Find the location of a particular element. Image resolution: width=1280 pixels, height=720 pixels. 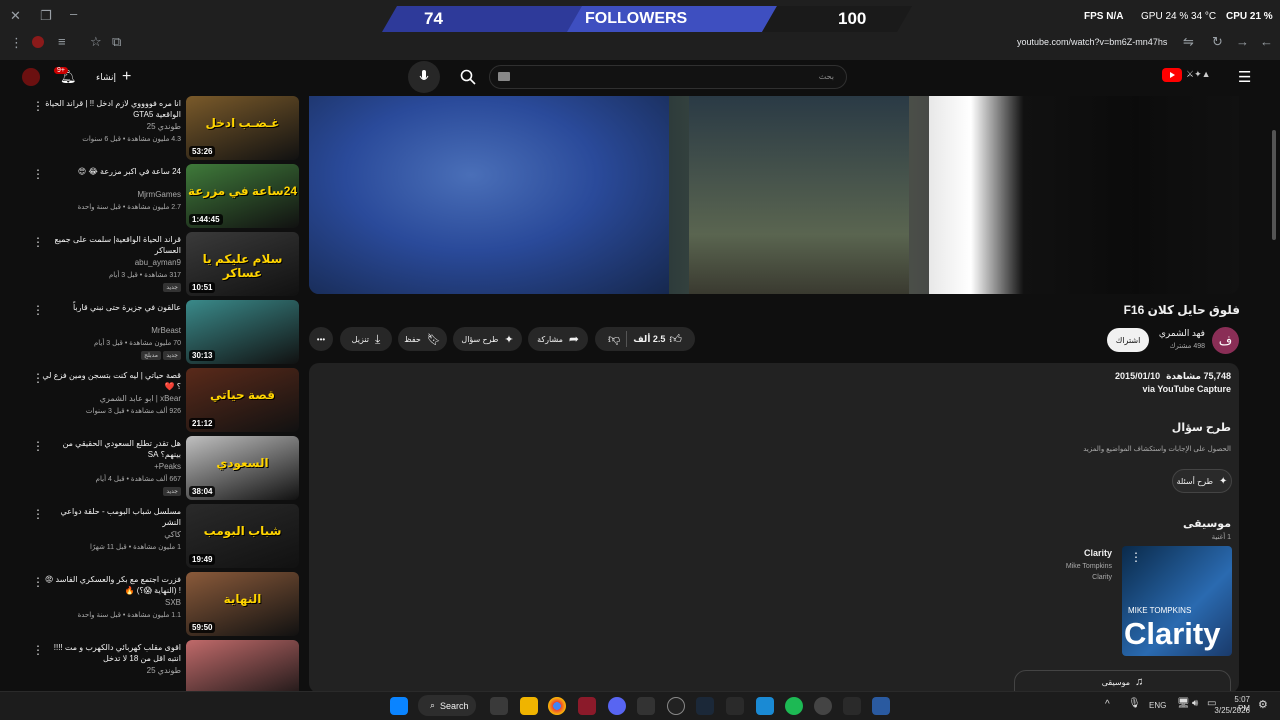

youtube-logo-icon is located at coordinates (1172, 75).